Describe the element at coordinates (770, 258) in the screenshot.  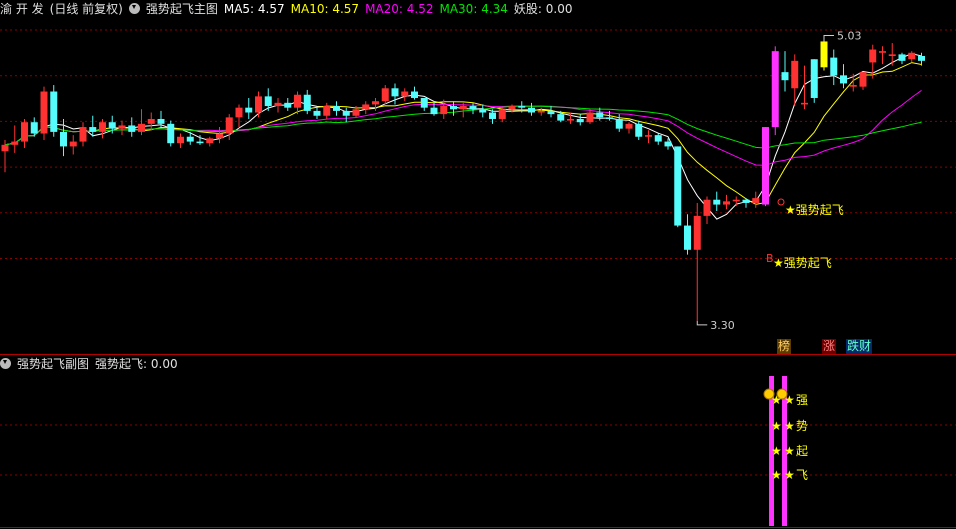
I see `buy-marker: B` at that location.